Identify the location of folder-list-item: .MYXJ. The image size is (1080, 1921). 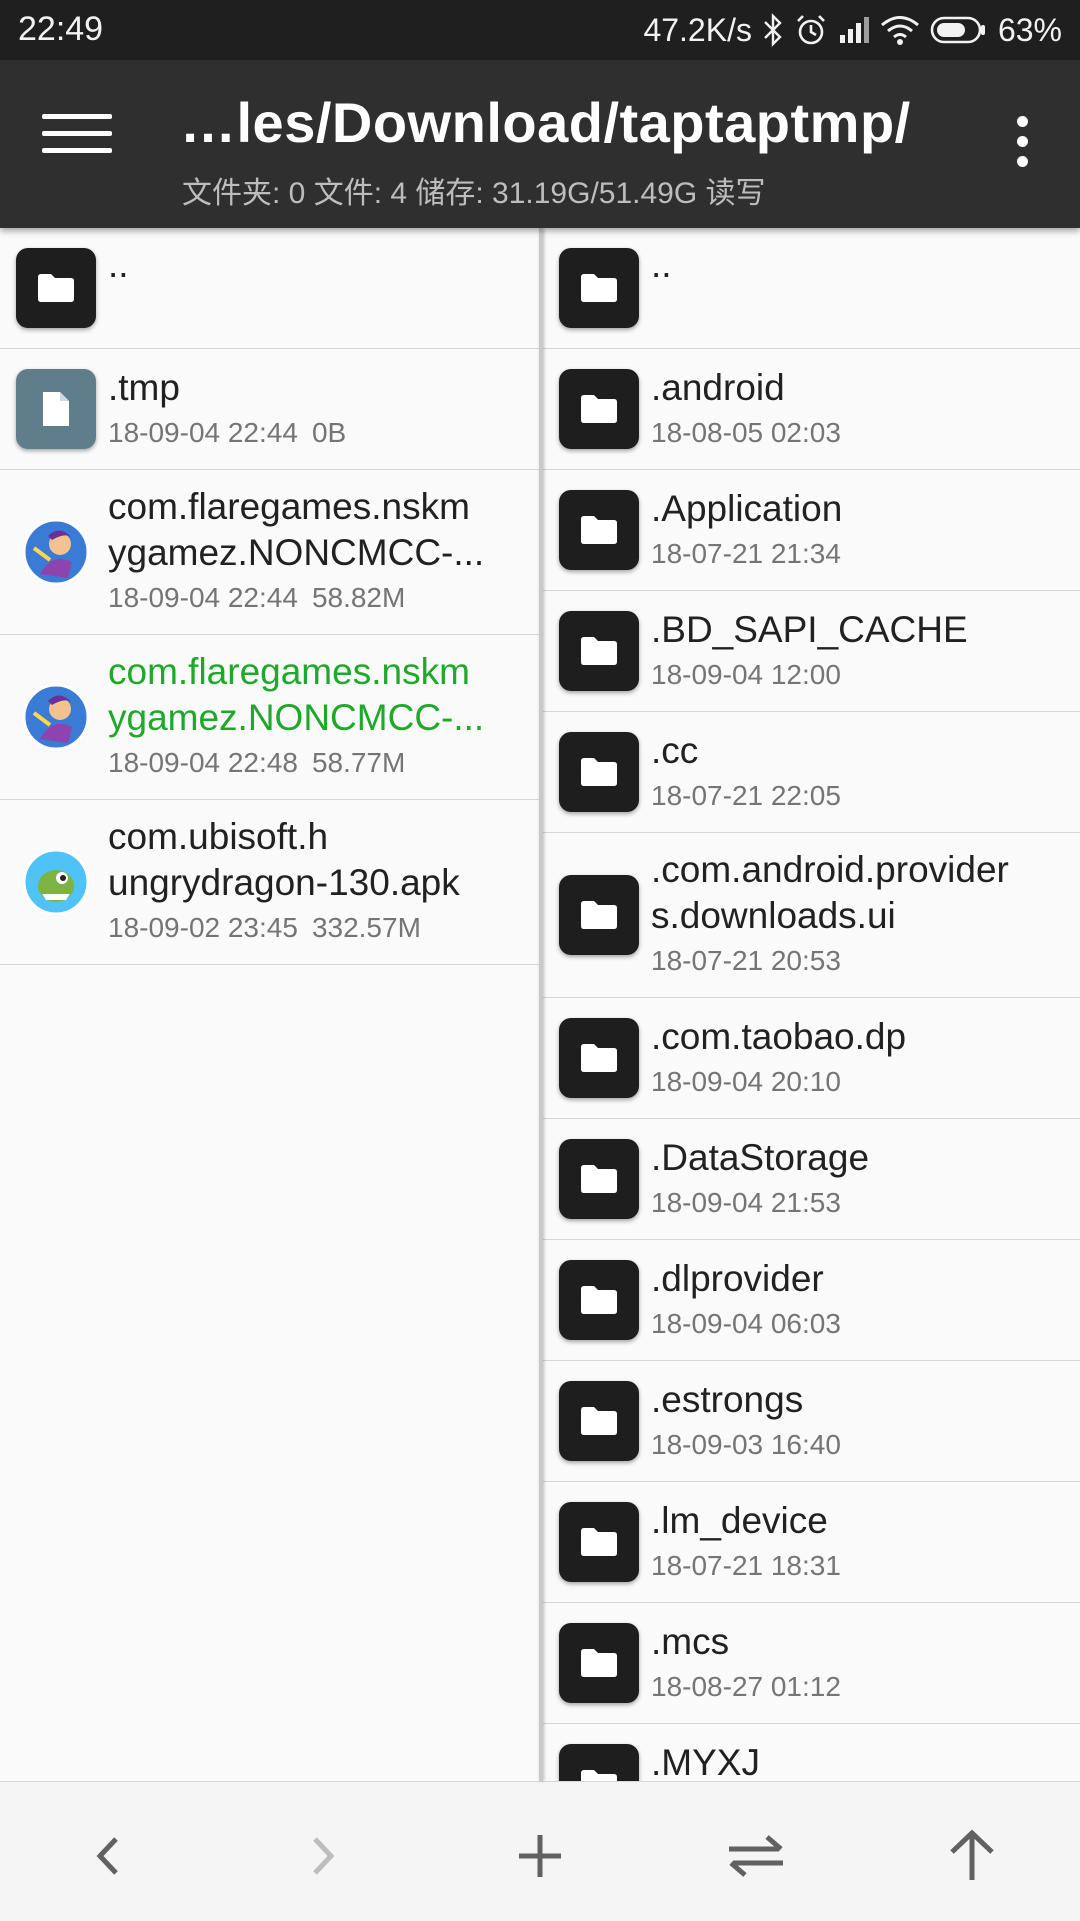
(811, 1752).